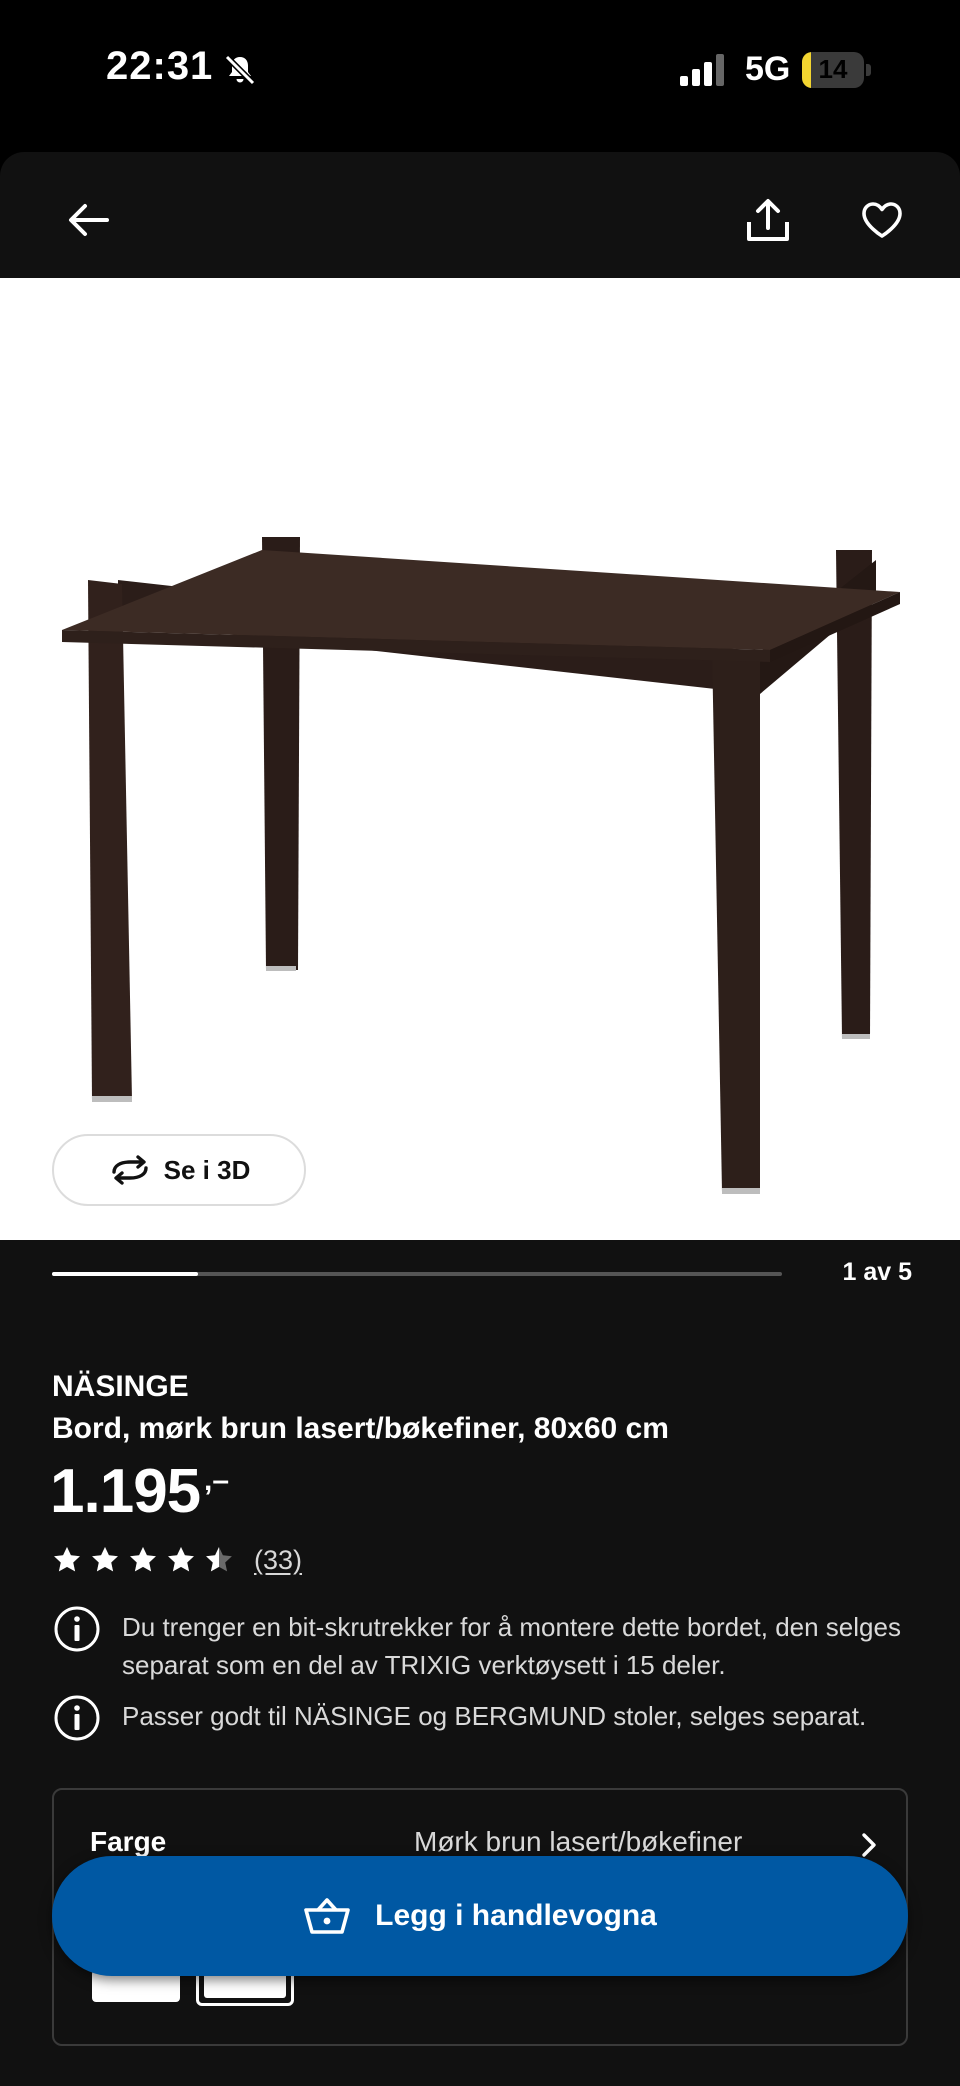 The height and width of the screenshot is (2086, 960). I want to click on view-3d-button: Se i 3D, so click(179, 1170).